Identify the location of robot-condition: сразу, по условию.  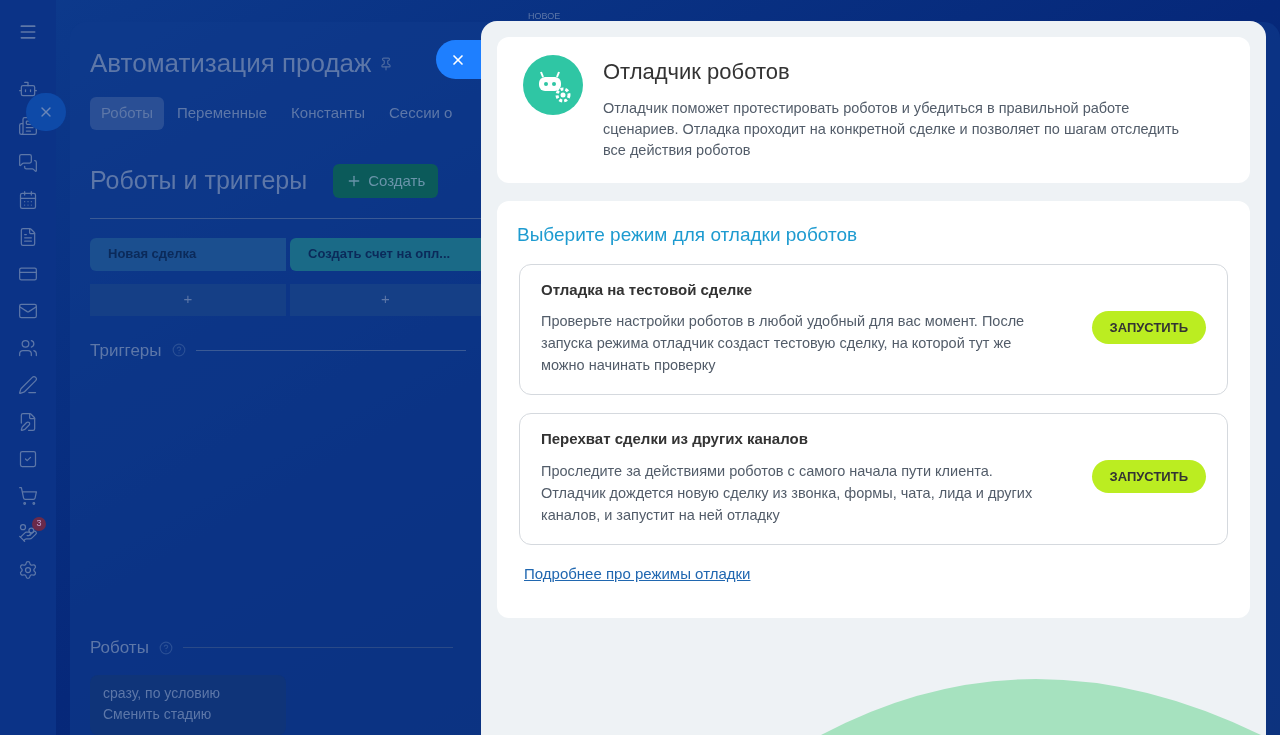
(162, 693).